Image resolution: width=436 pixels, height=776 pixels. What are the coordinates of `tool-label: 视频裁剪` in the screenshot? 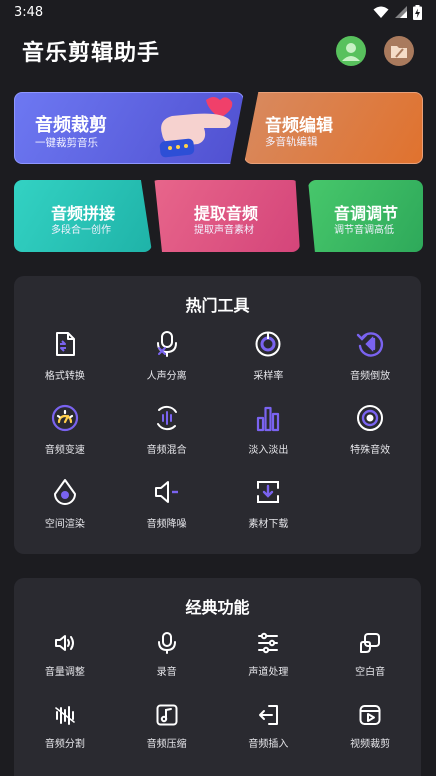 It's located at (370, 744).